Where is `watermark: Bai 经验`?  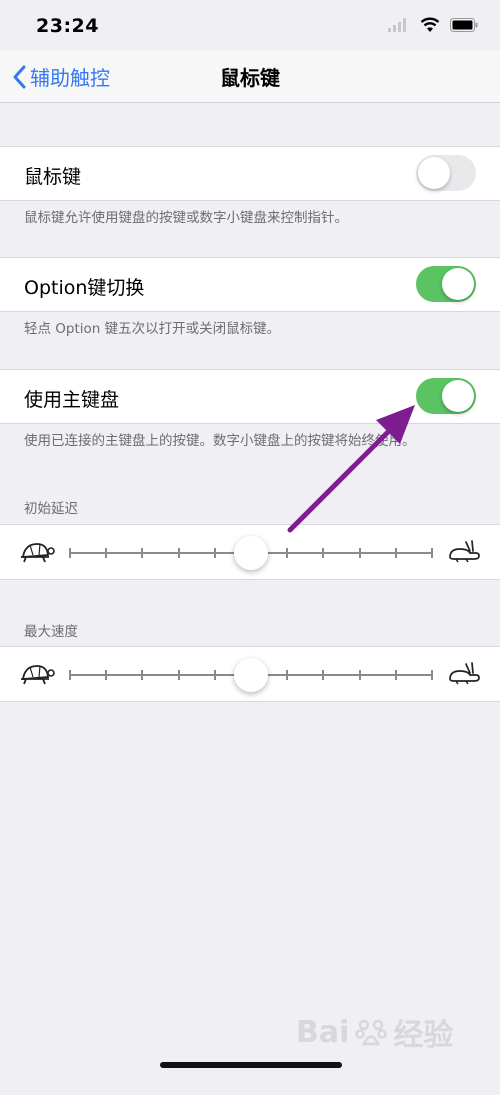 watermark: Bai 经验 is located at coordinates (374, 1032).